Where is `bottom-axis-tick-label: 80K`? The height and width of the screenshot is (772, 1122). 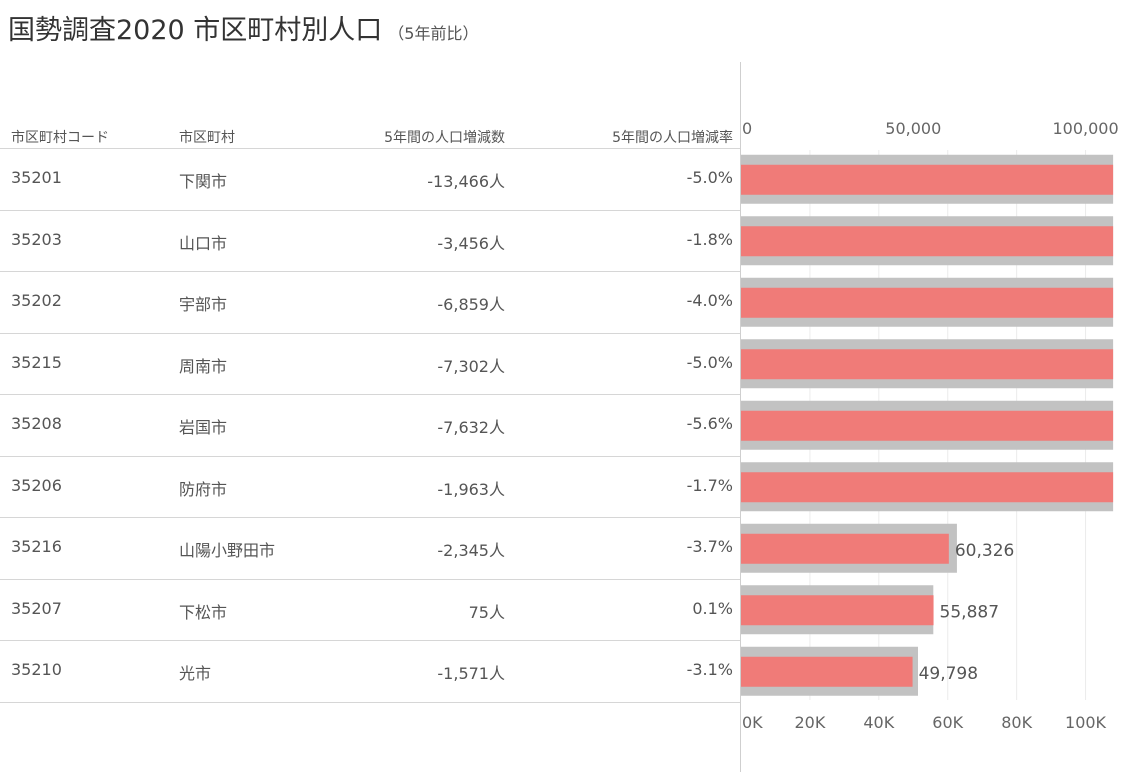 bottom-axis-tick-label: 80K is located at coordinates (1016, 722).